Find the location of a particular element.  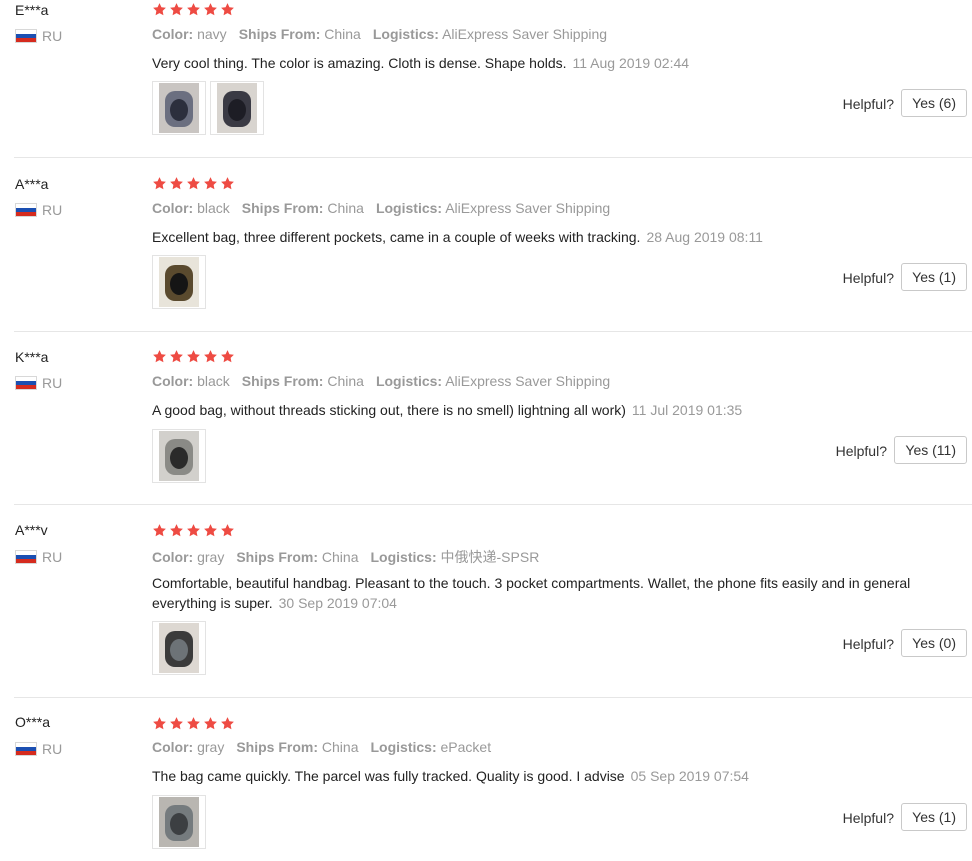

reviewer-name: O***a is located at coordinates (33, 722).